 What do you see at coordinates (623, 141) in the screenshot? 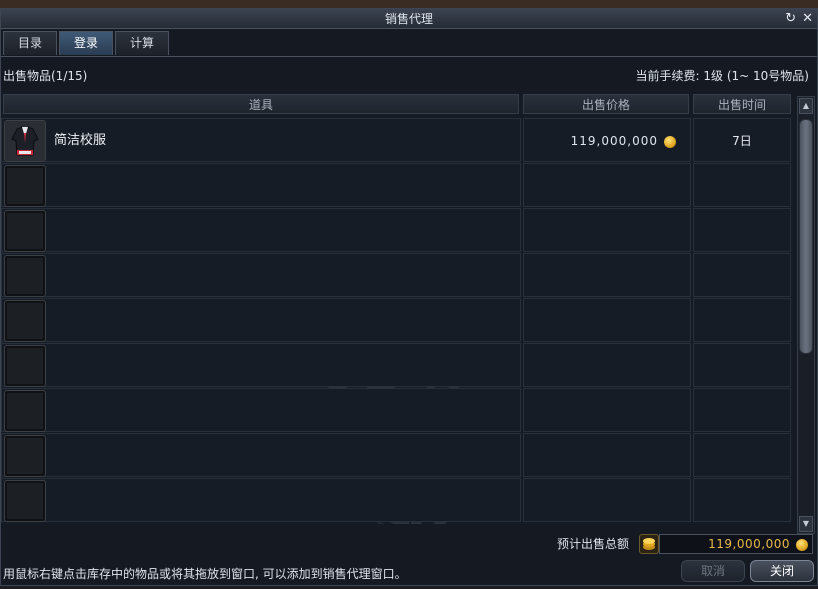
I see `price-value: 119,000,000` at bounding box center [623, 141].